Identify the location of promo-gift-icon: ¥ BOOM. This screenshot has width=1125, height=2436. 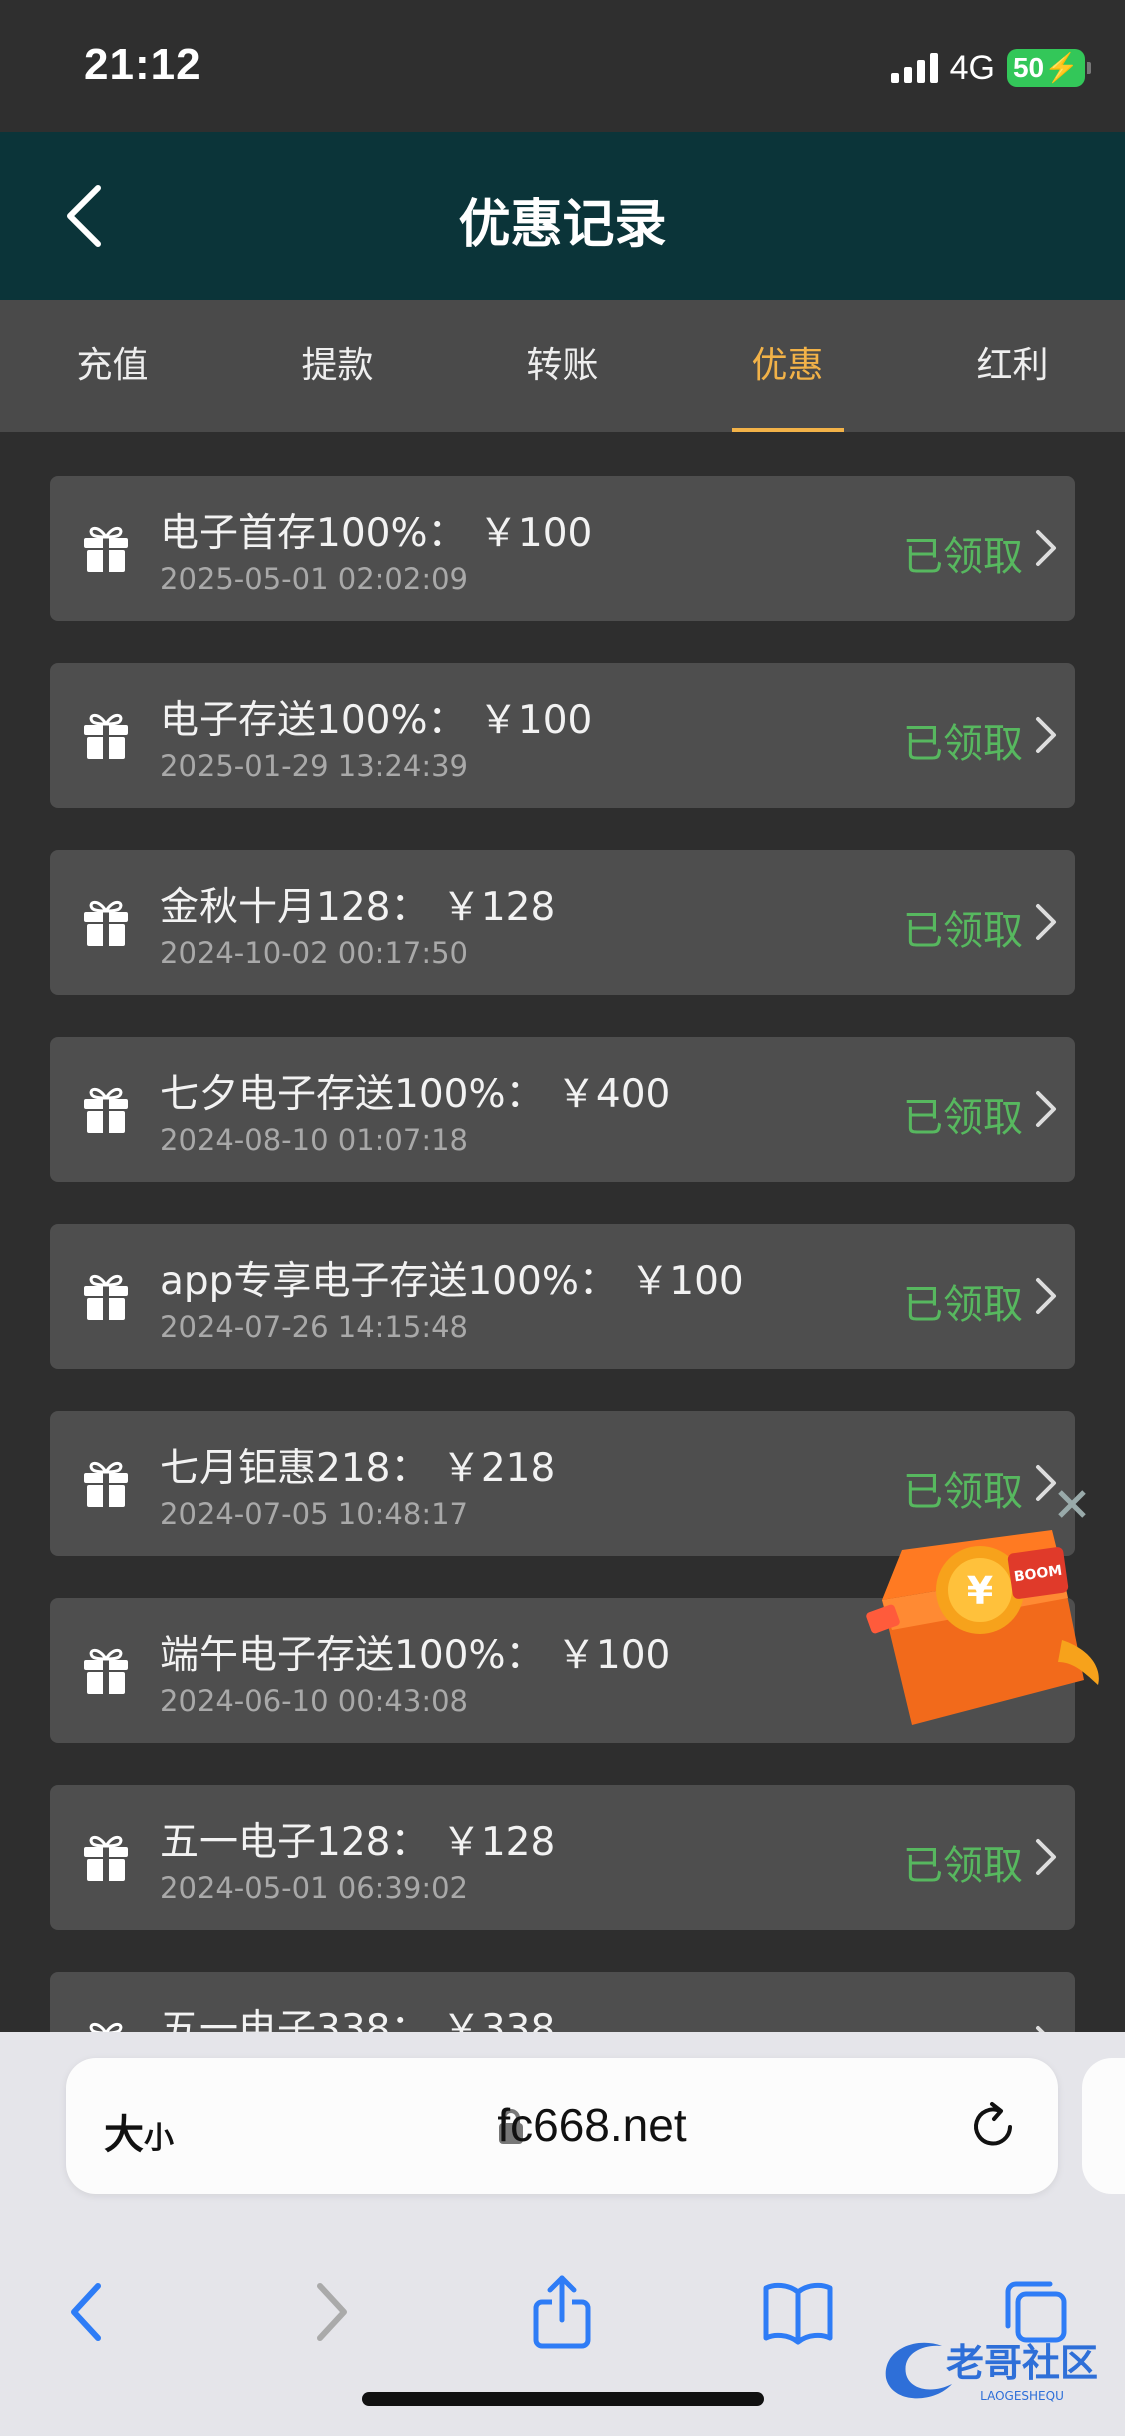
(982, 1607).